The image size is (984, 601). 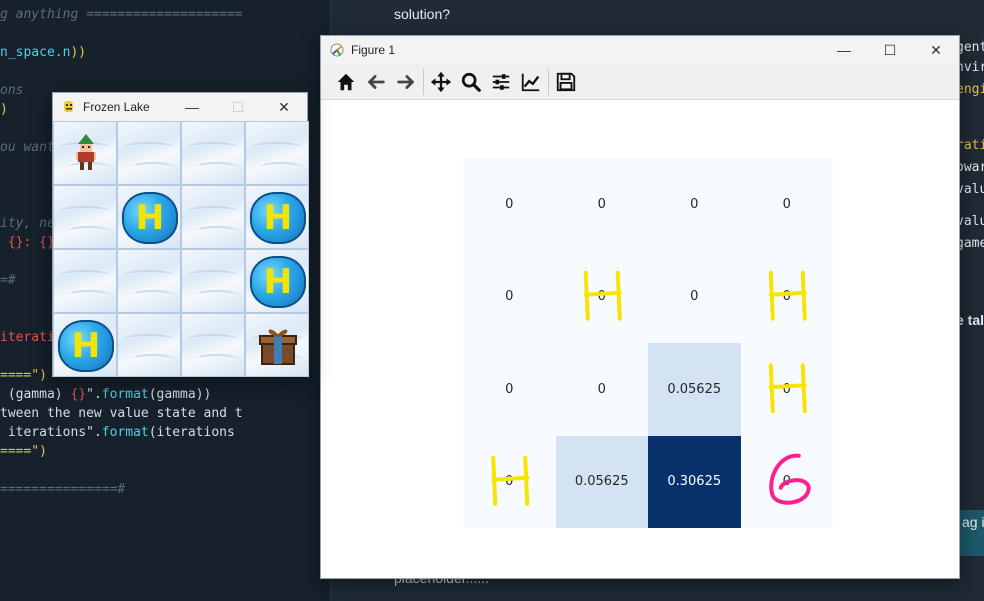 I want to click on code-token: =#, so click(x=8, y=280).